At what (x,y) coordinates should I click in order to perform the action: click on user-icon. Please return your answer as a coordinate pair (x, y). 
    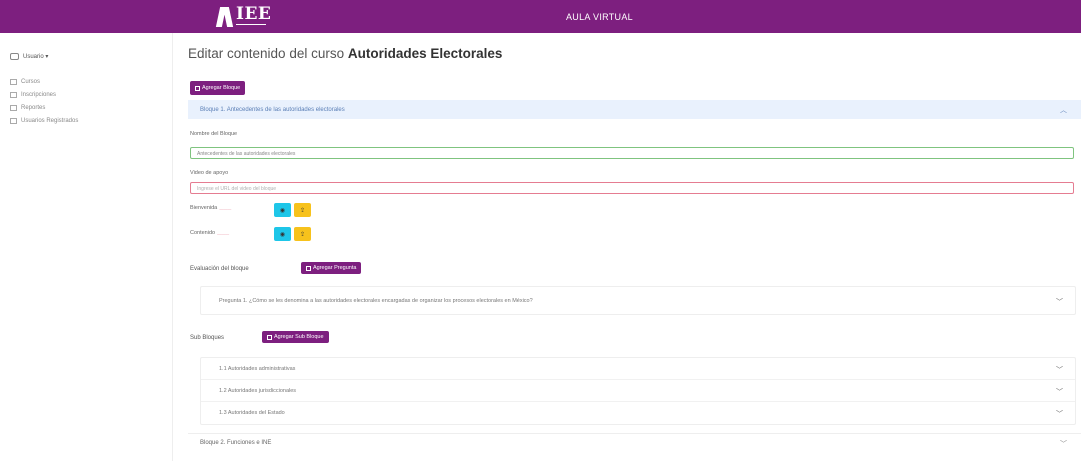
    Looking at the image, I should click on (14, 56).